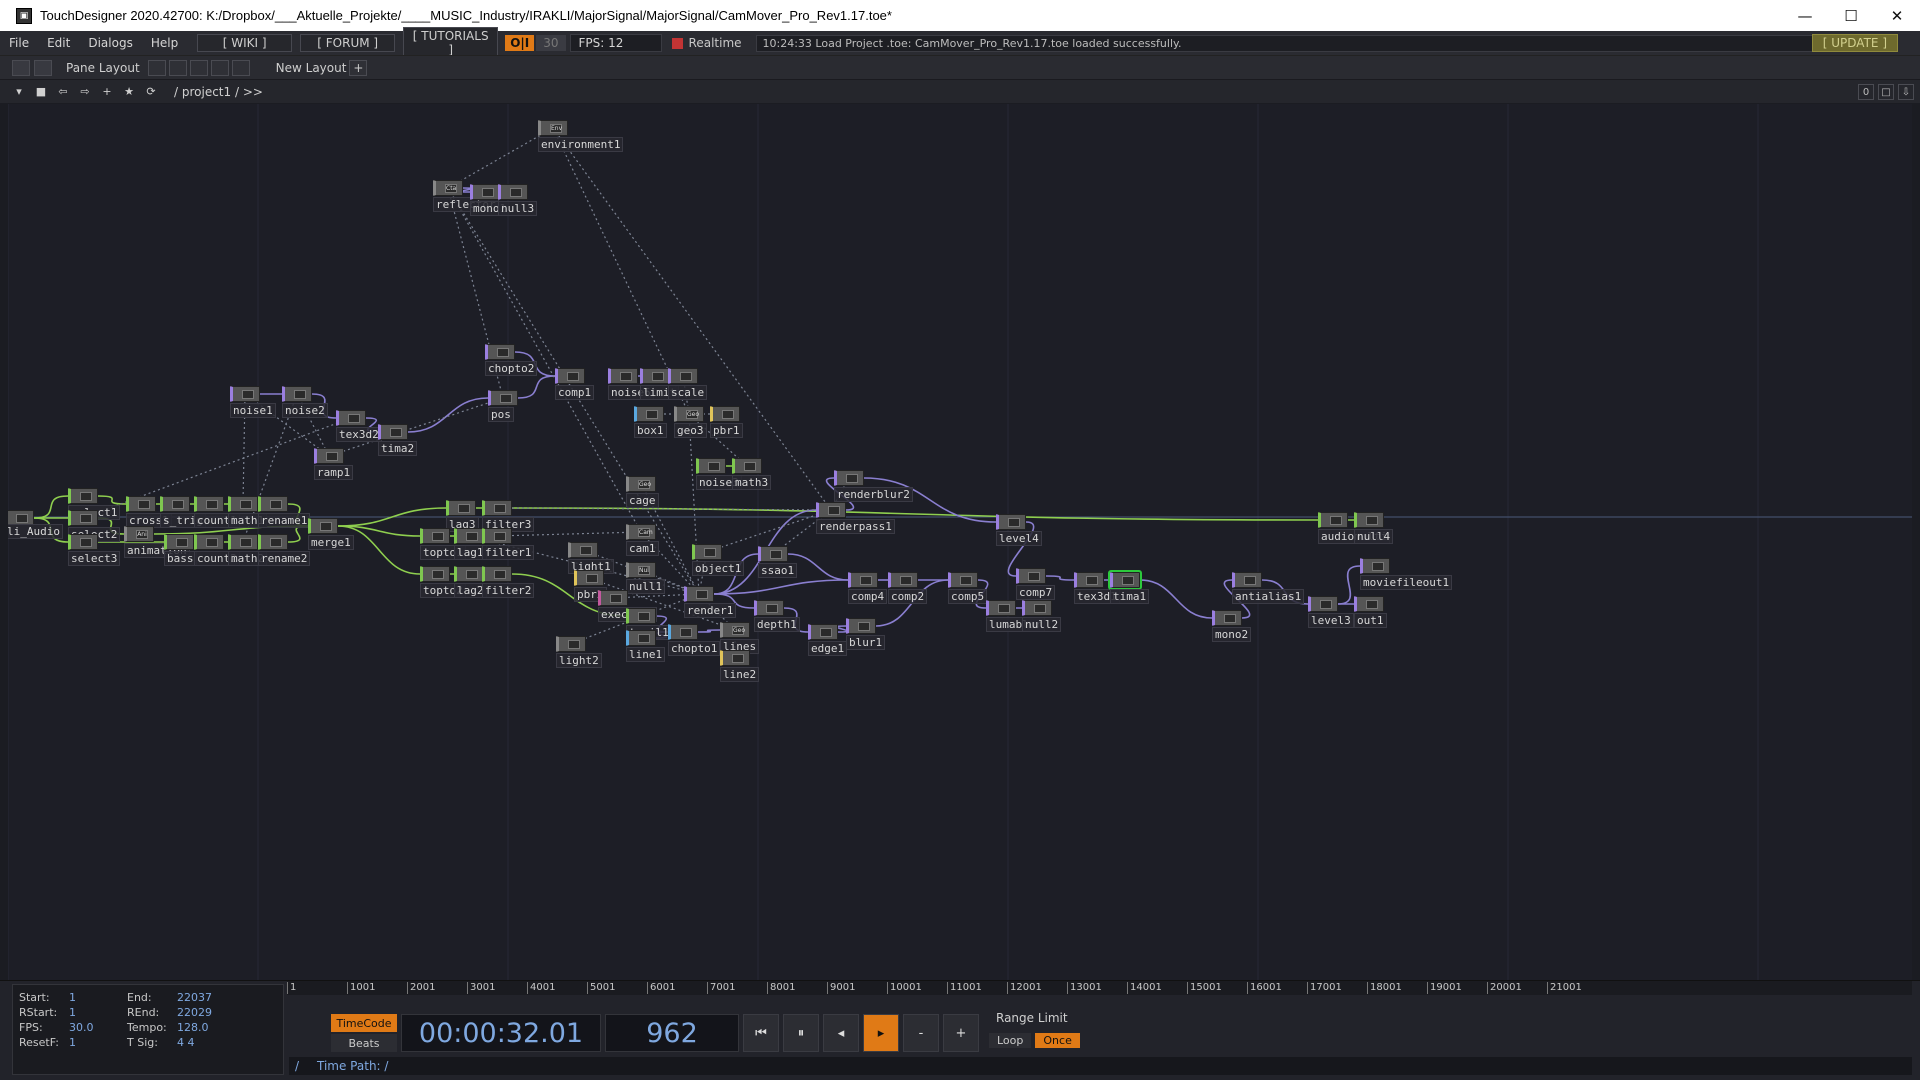 The image size is (1920, 1080). What do you see at coordinates (718, 568) in the screenshot?
I see `node-label: object1` at bounding box center [718, 568].